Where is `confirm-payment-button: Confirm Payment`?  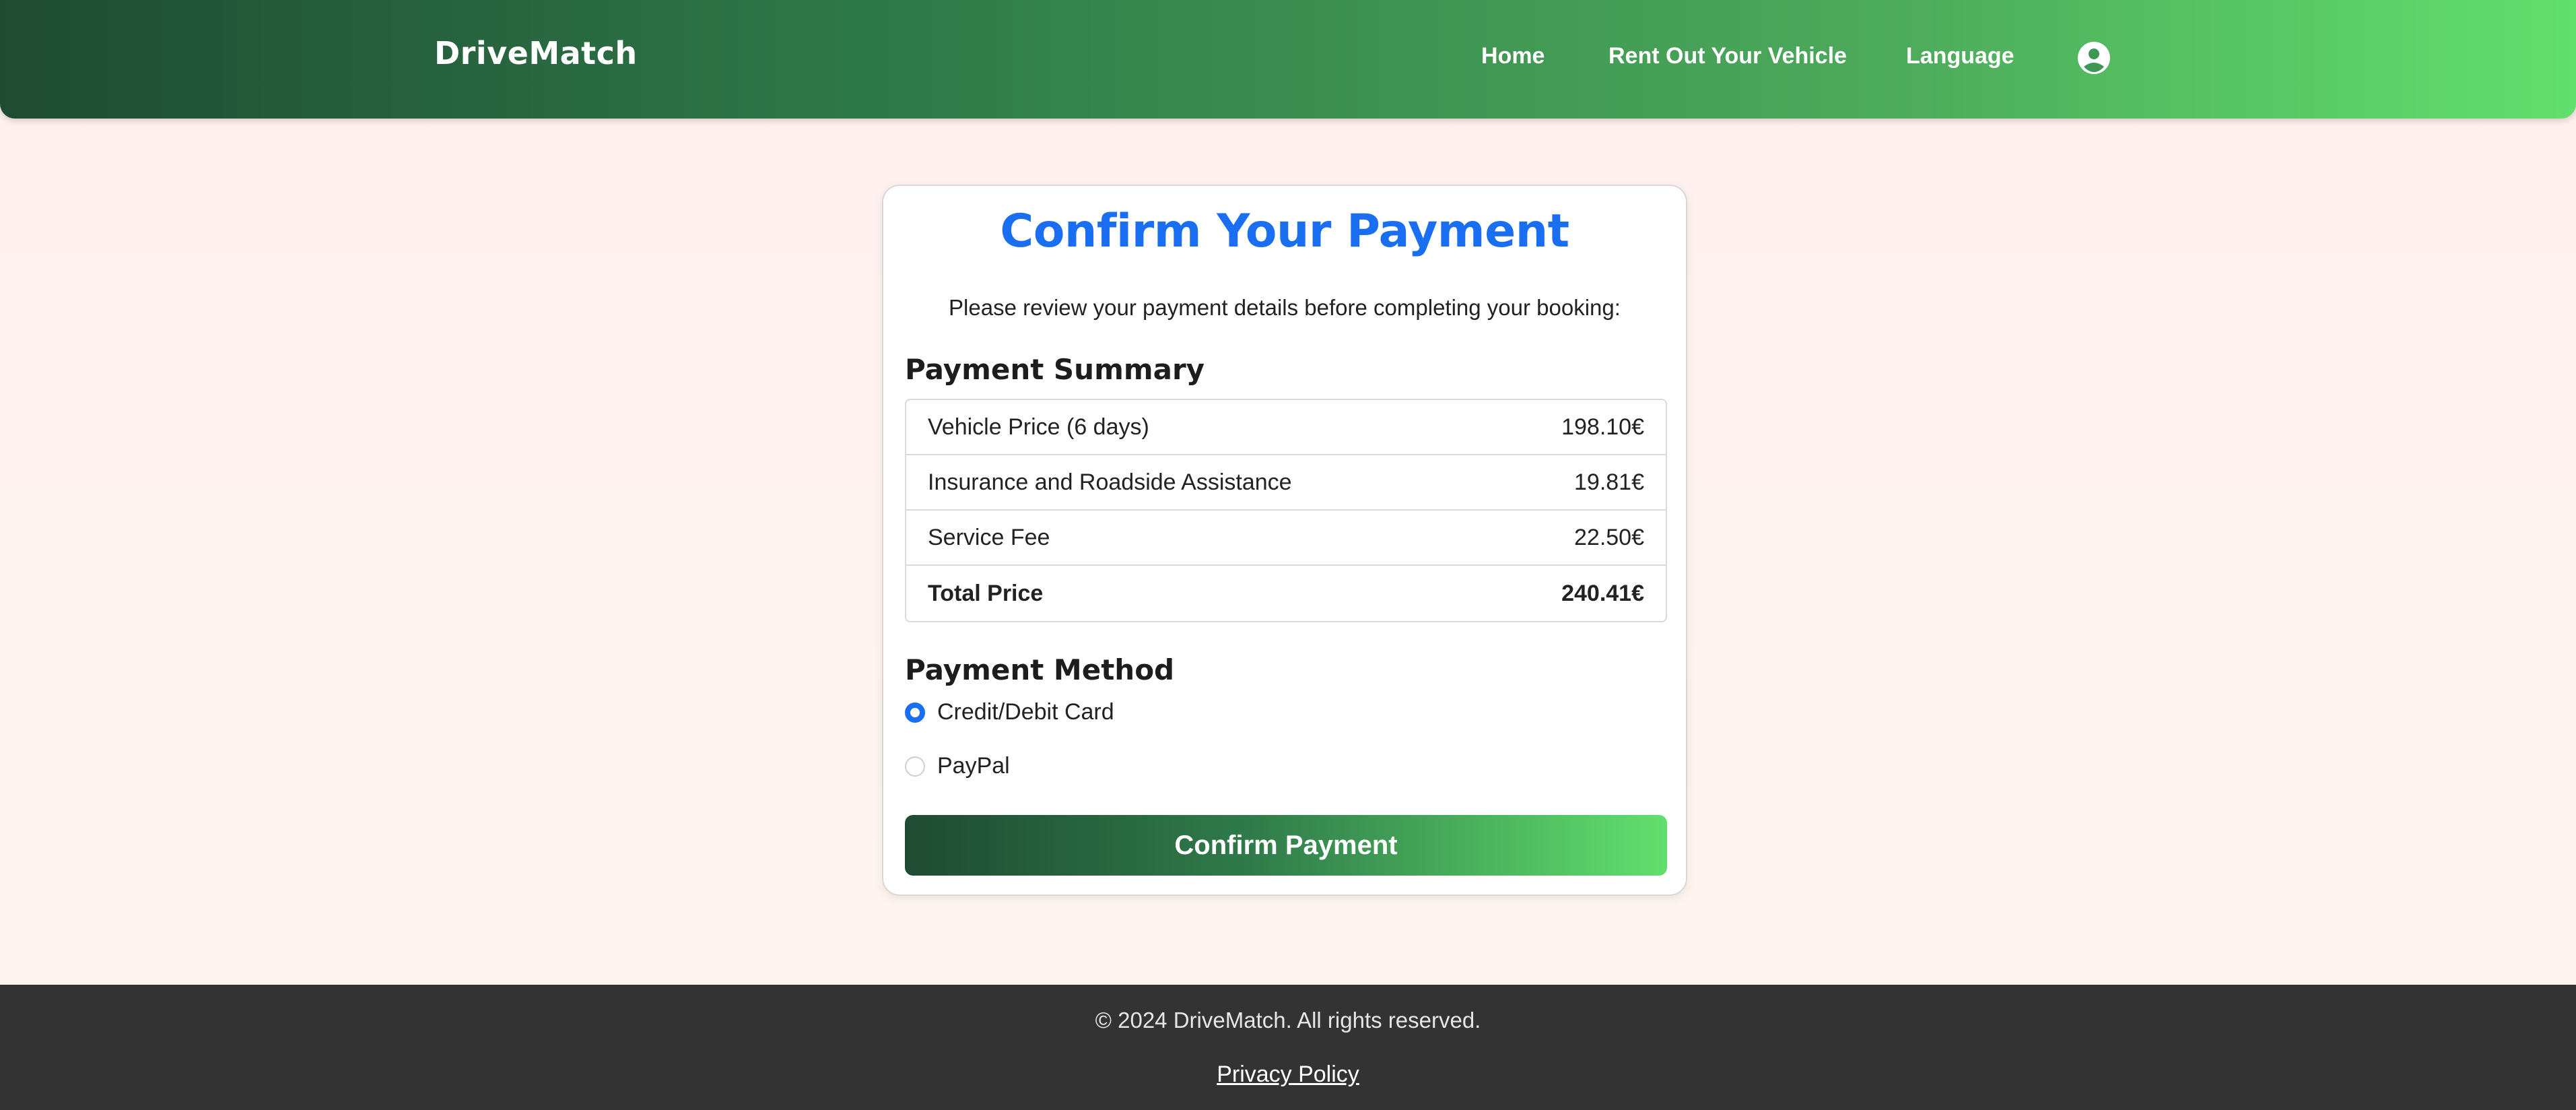 confirm-payment-button: Confirm Payment is located at coordinates (1286, 845).